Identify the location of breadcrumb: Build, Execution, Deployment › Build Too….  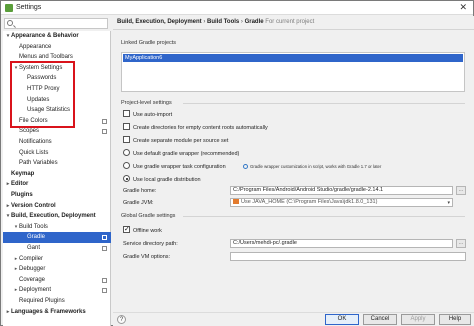
(215, 22).